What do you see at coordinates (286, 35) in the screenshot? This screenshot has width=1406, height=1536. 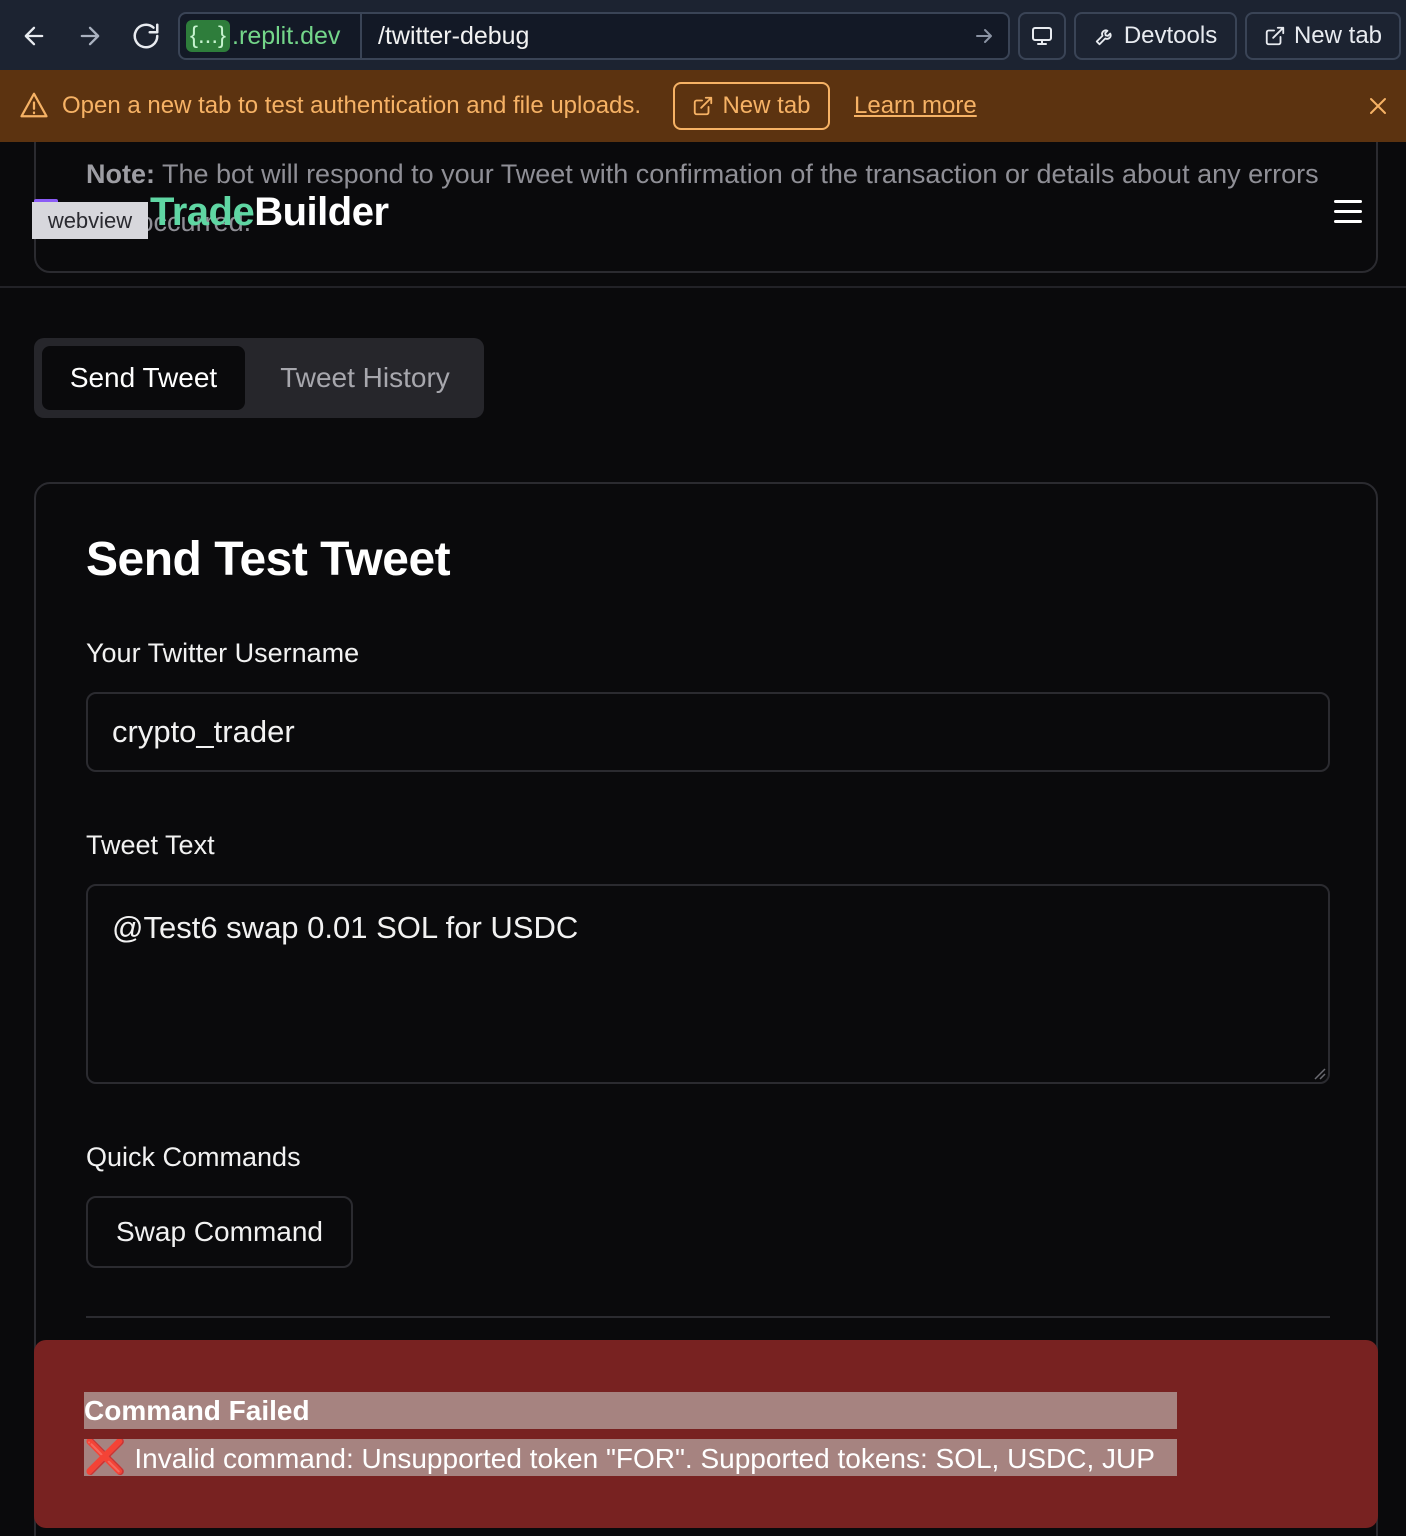 I see `host-text: .replit.dev` at bounding box center [286, 35].